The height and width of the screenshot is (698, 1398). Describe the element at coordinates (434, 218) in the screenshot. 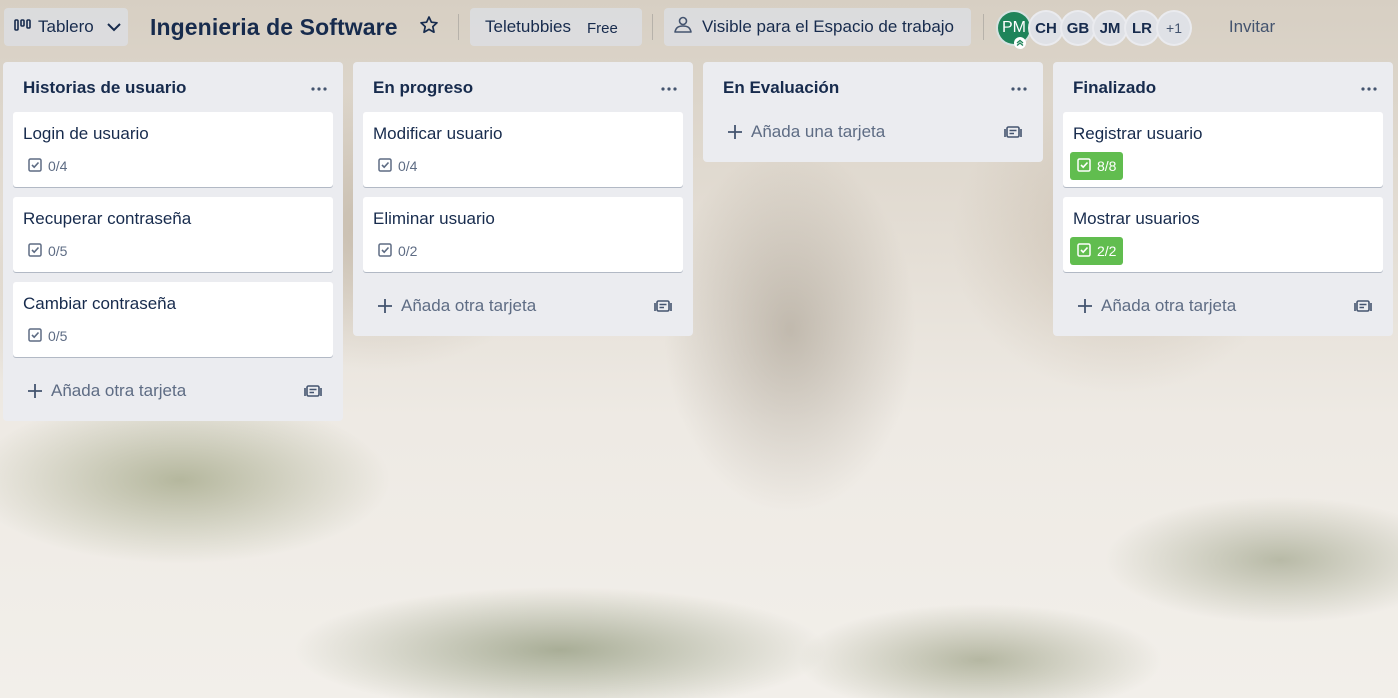

I see `card-title: Eliminar usuario` at that location.